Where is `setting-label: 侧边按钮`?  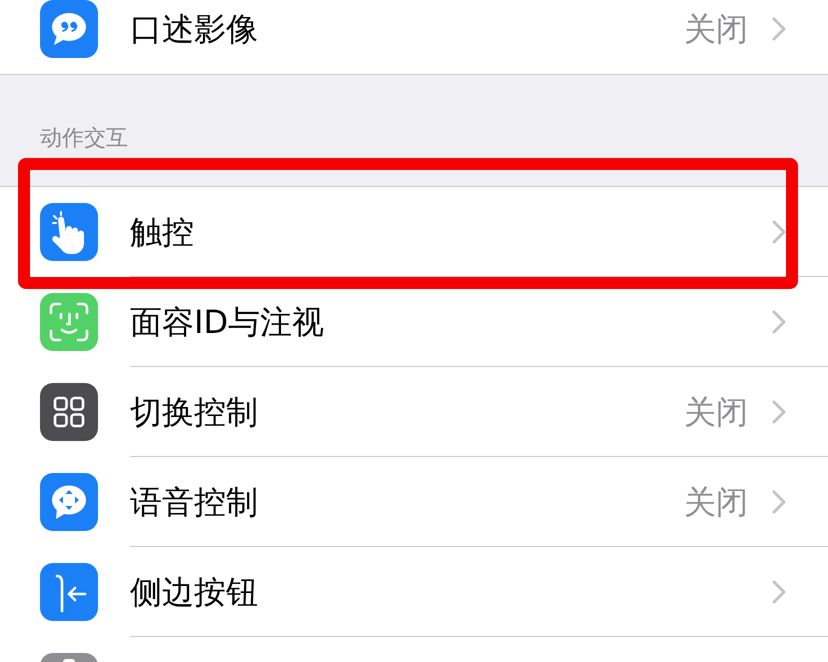
setting-label: 侧边按钮 is located at coordinates (194, 592).